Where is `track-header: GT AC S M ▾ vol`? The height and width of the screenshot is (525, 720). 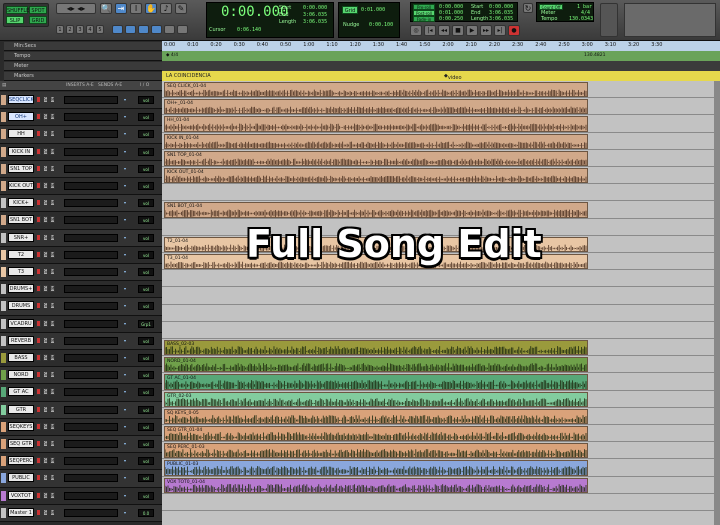
track-header: GT AC S M ▾ vol is located at coordinates (81, 393).